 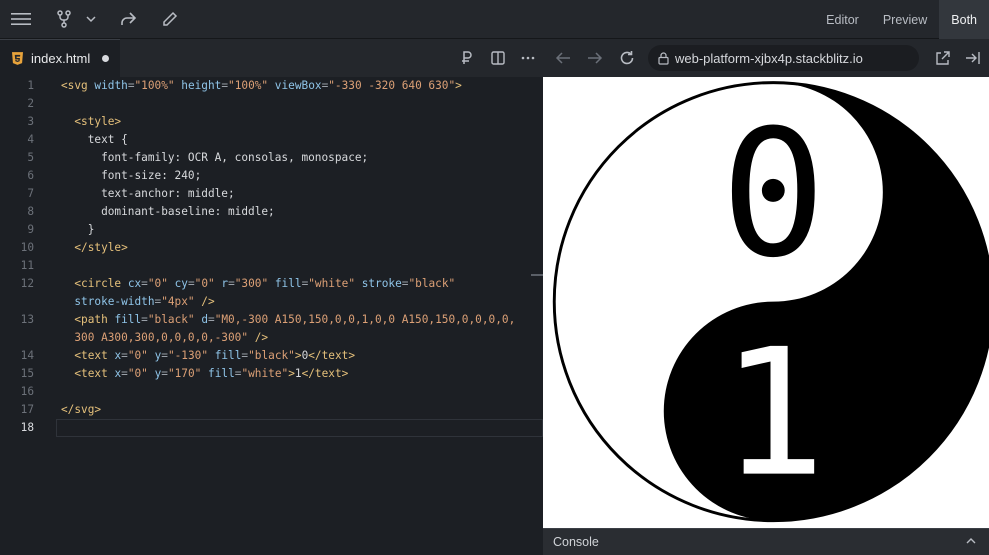 I want to click on collapse-panel-icon, so click(x=973, y=58).